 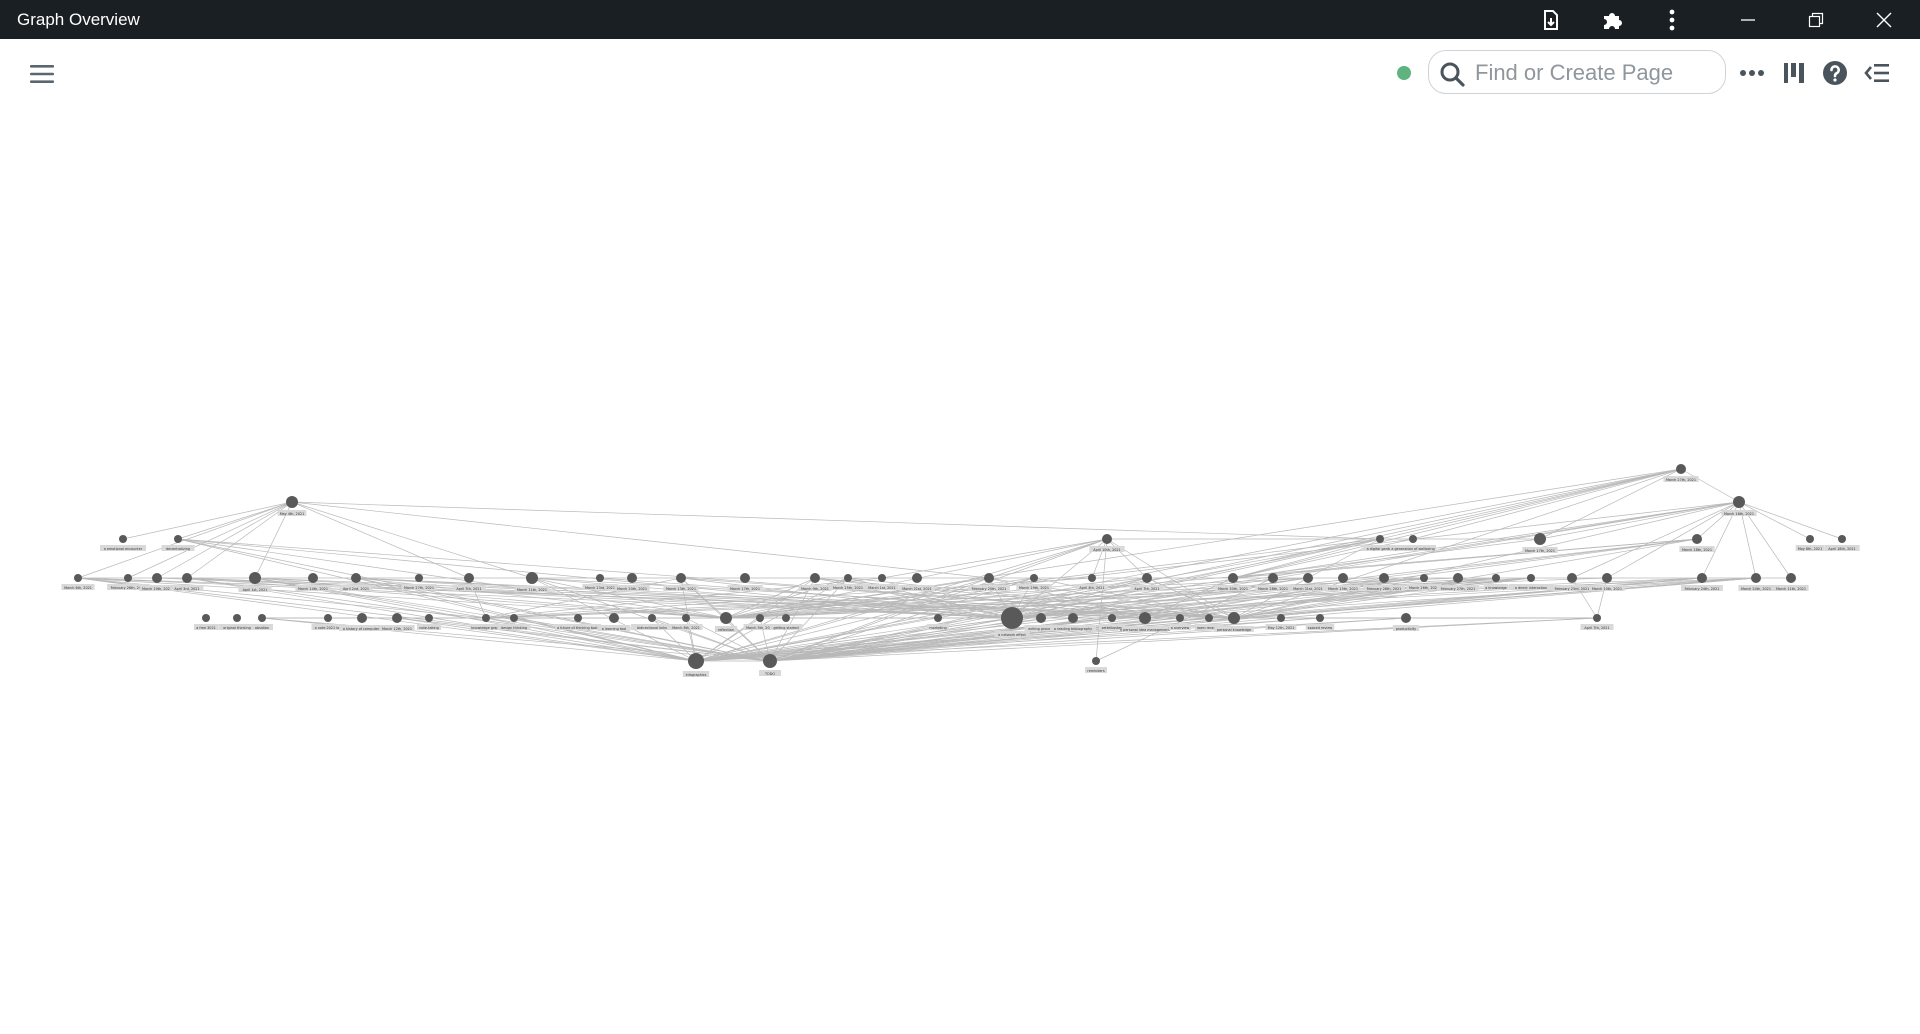 I want to click on graph-node: March 11th, 2021, so click(x=1791, y=582).